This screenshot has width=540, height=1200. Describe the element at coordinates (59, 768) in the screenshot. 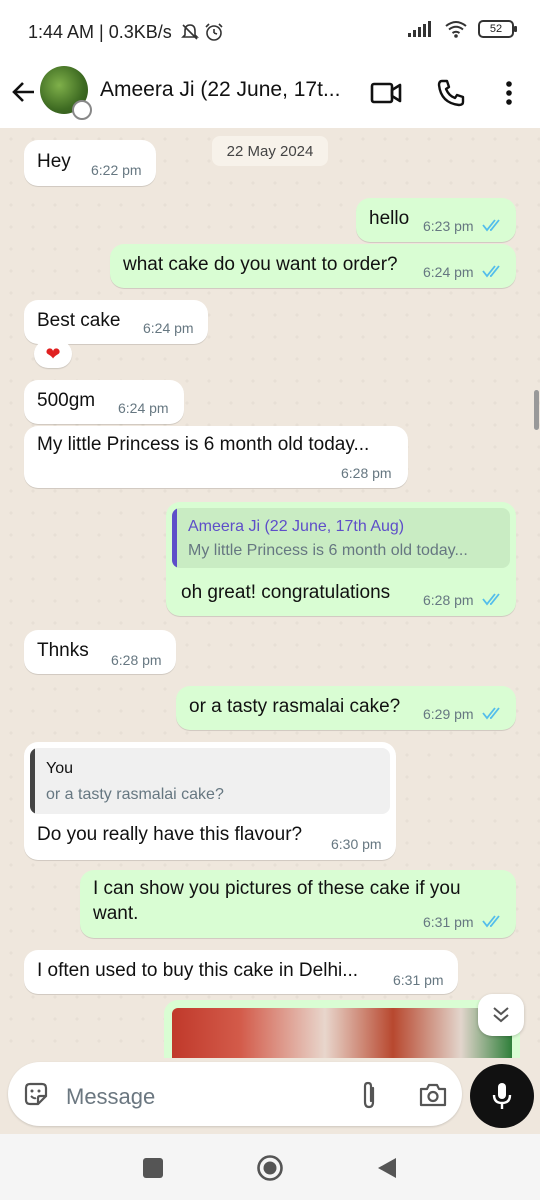

I see `quote-author: You` at that location.